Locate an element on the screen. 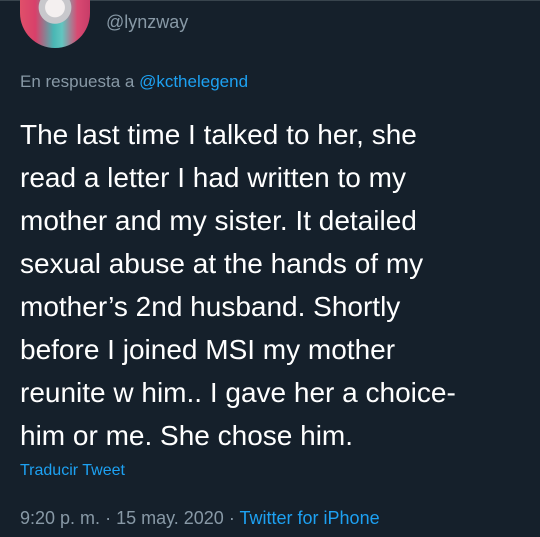 This screenshot has width=540, height=537. tweet-text-line: mother’s 2nd husband. Shortly is located at coordinates (210, 306).